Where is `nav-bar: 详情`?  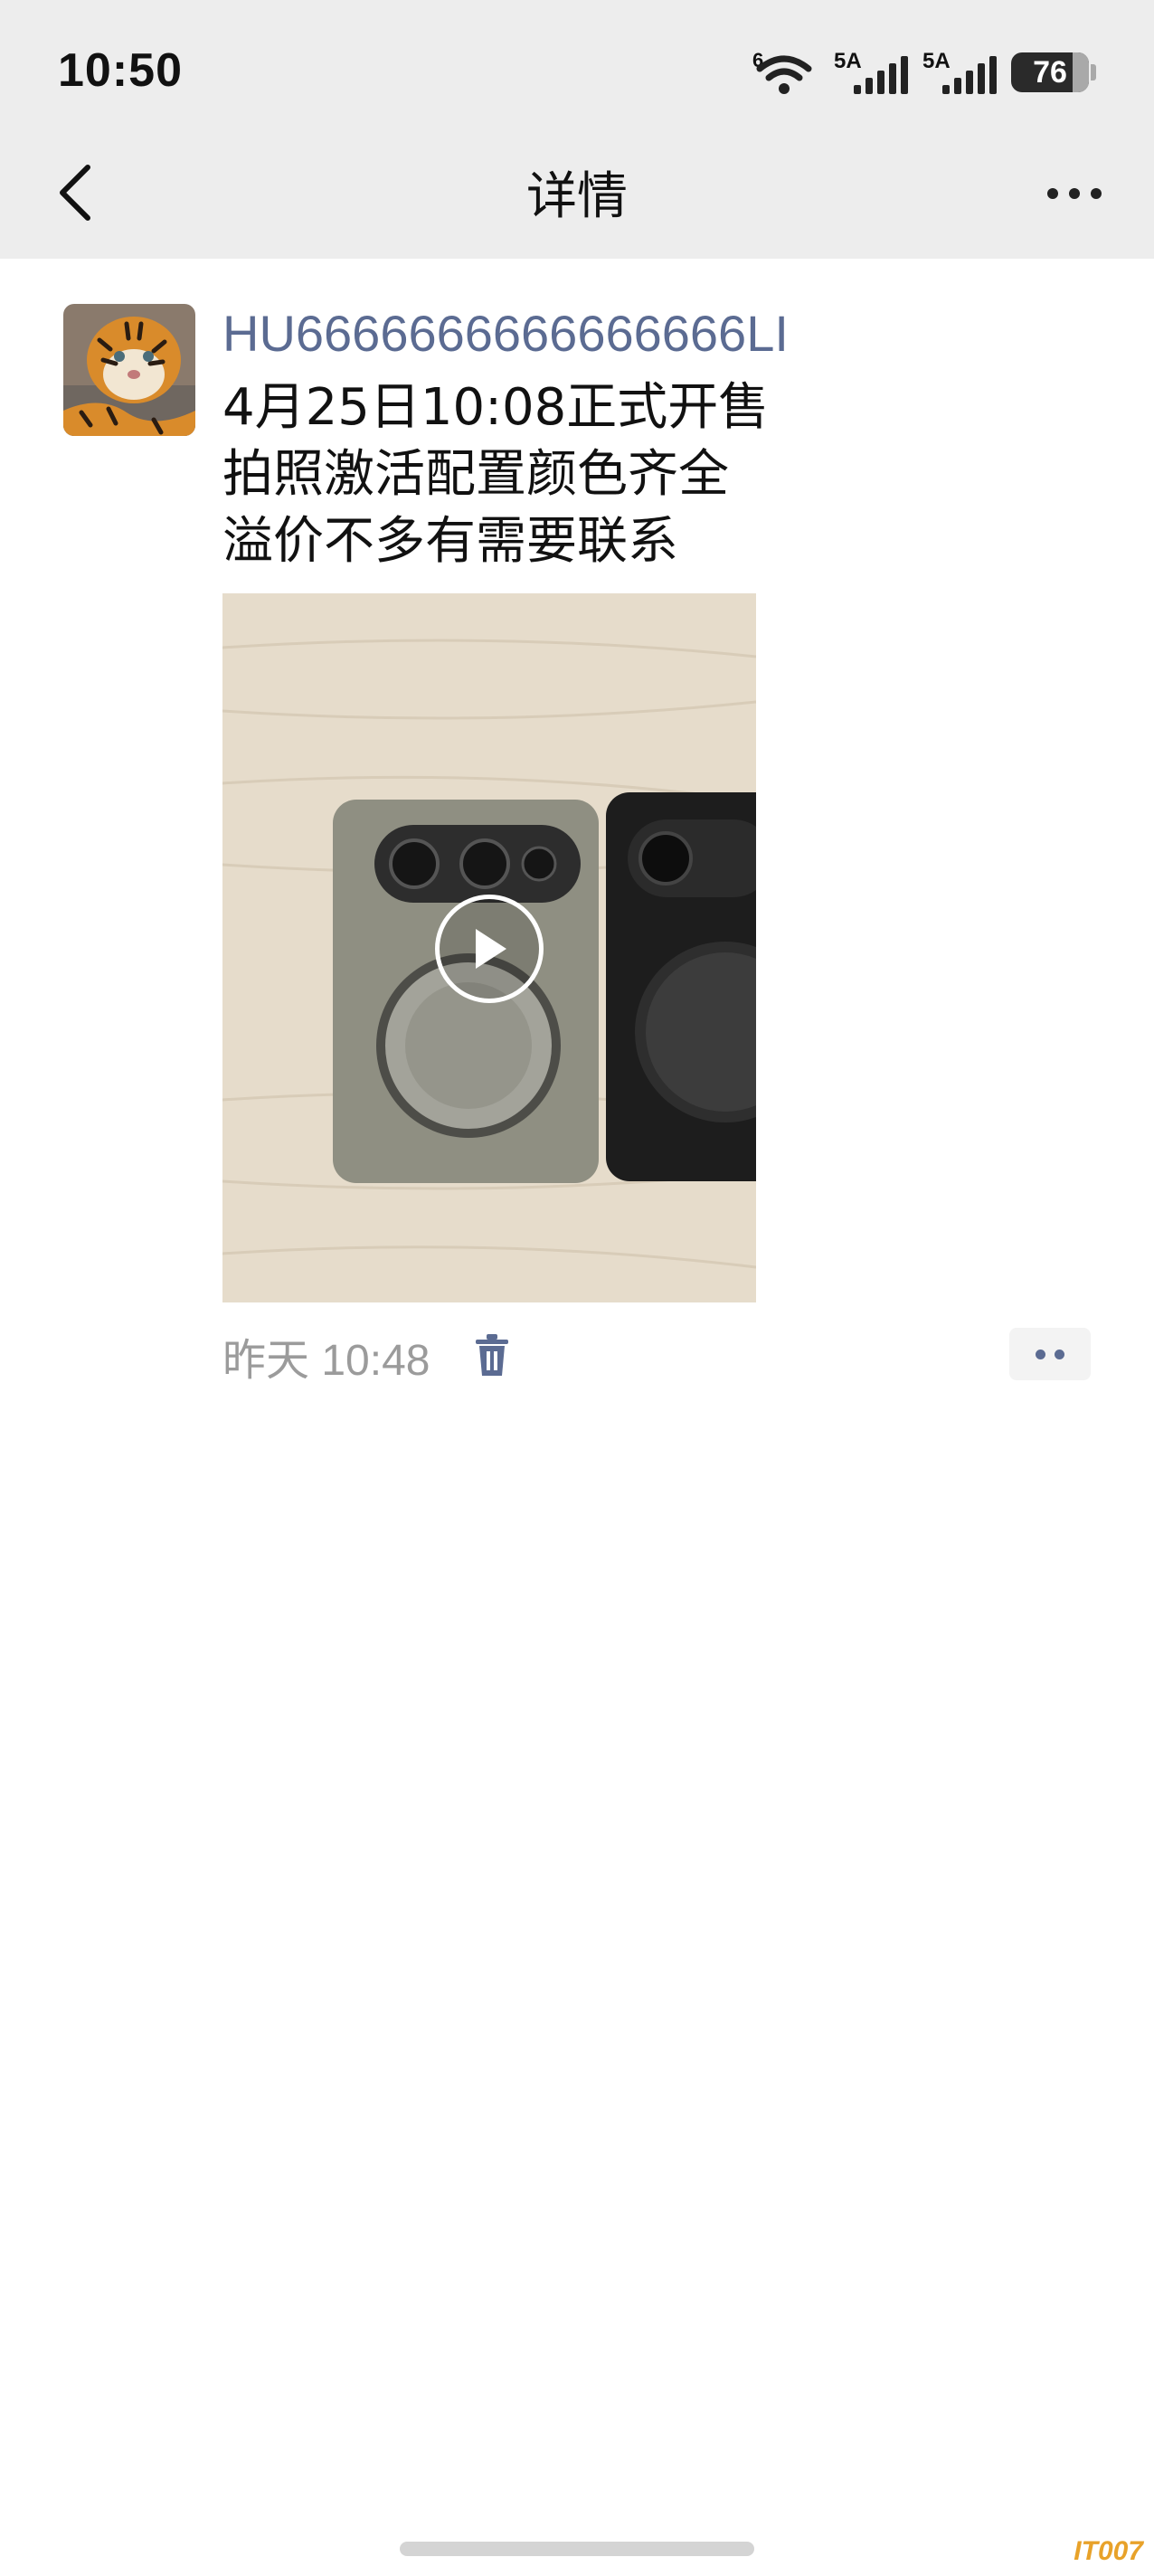 nav-bar: 详情 is located at coordinates (577, 190).